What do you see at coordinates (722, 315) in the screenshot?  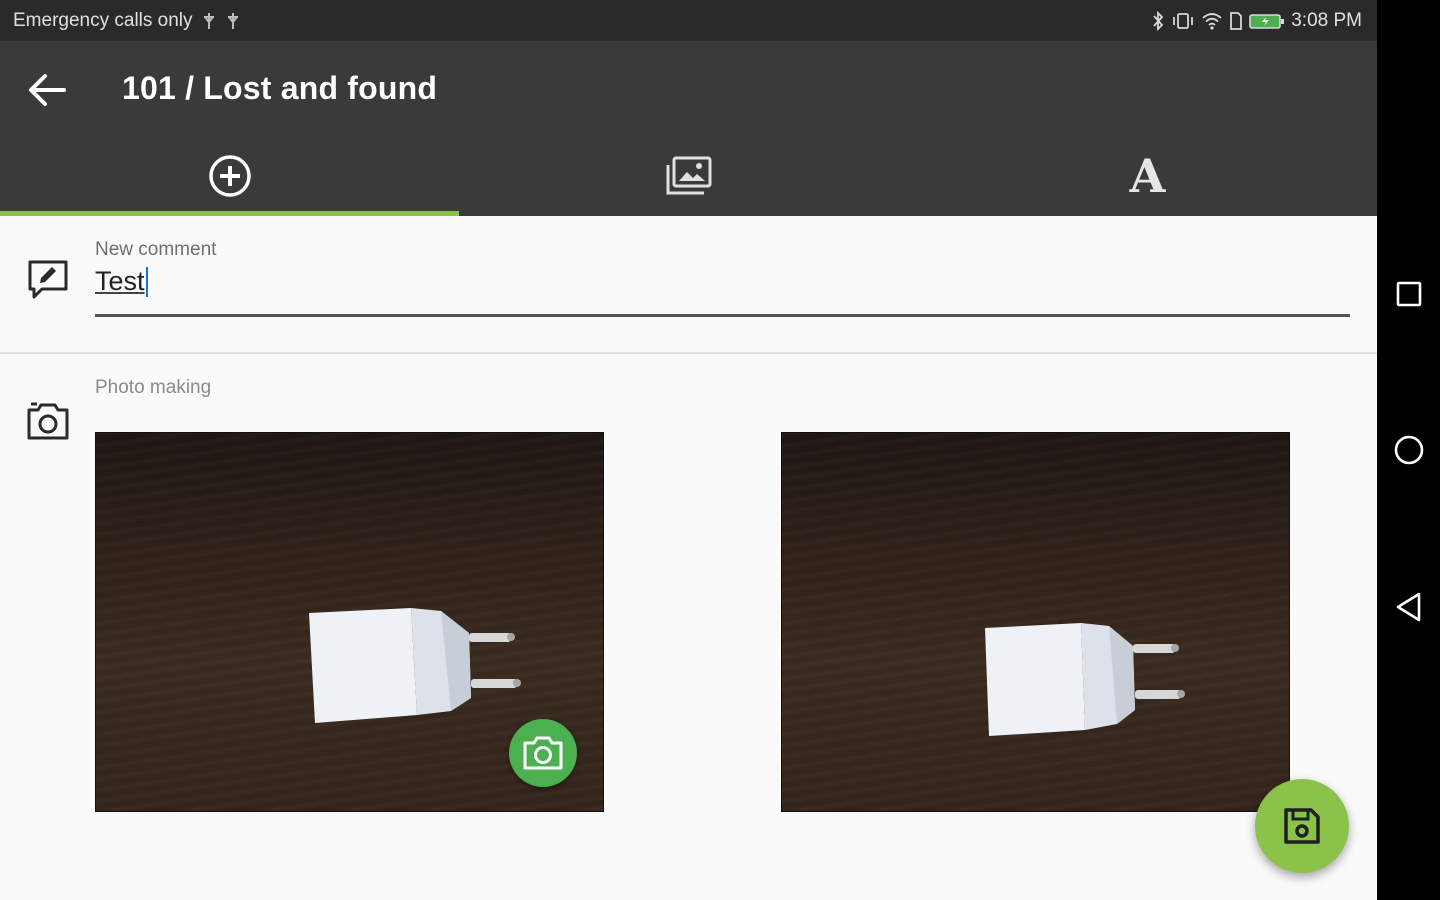 I see `comment-input-underline` at bounding box center [722, 315].